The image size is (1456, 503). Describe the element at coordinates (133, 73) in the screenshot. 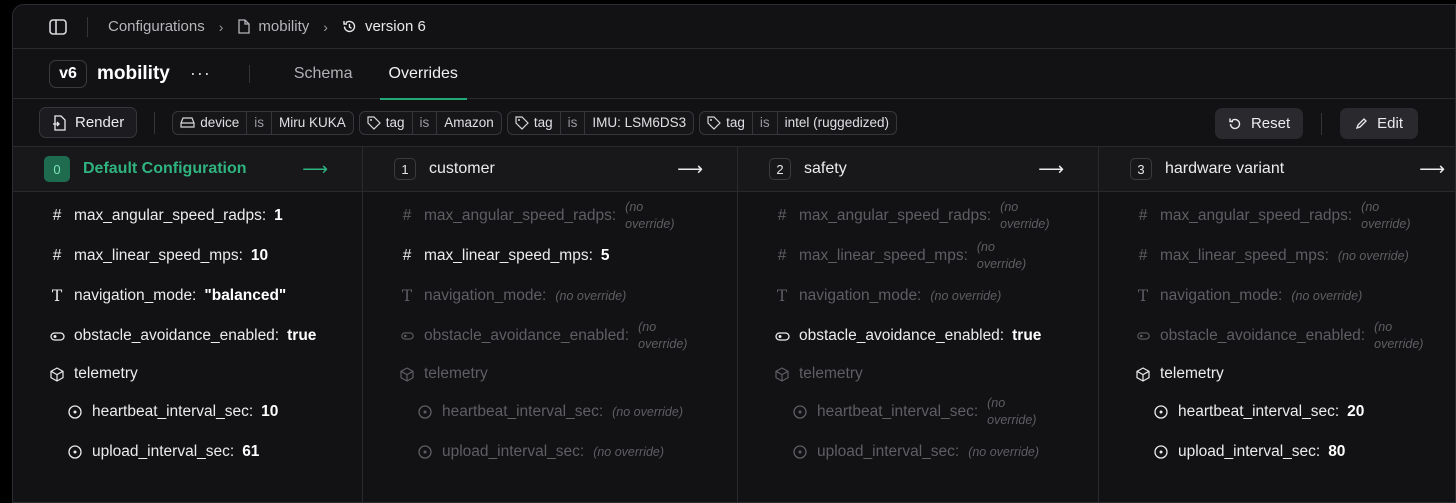

I see `config-name: mobility` at that location.